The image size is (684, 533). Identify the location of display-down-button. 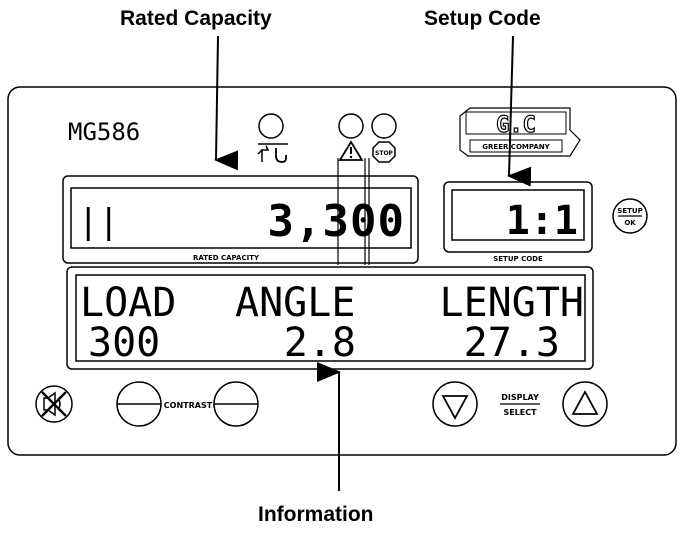
(455, 404).